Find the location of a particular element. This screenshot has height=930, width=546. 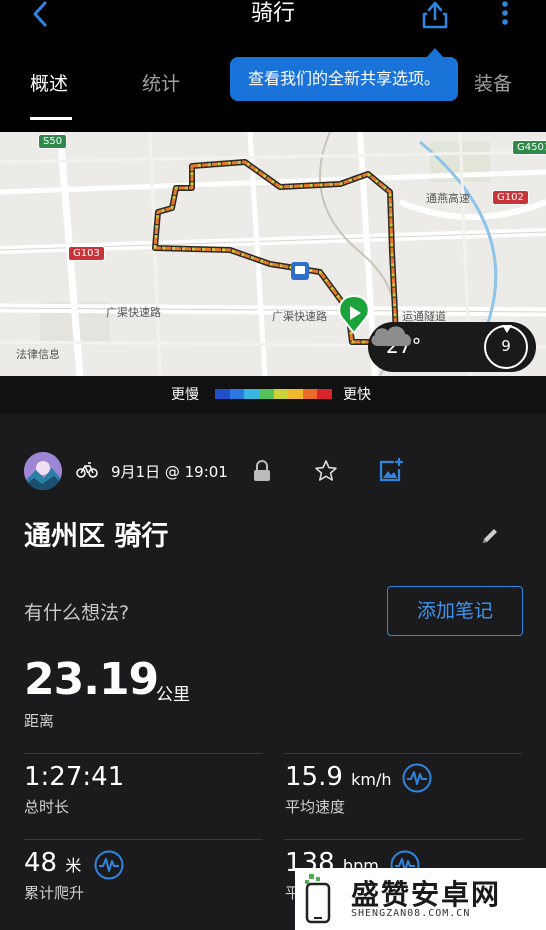

edit-pencil-icon is located at coordinates (490, 536).